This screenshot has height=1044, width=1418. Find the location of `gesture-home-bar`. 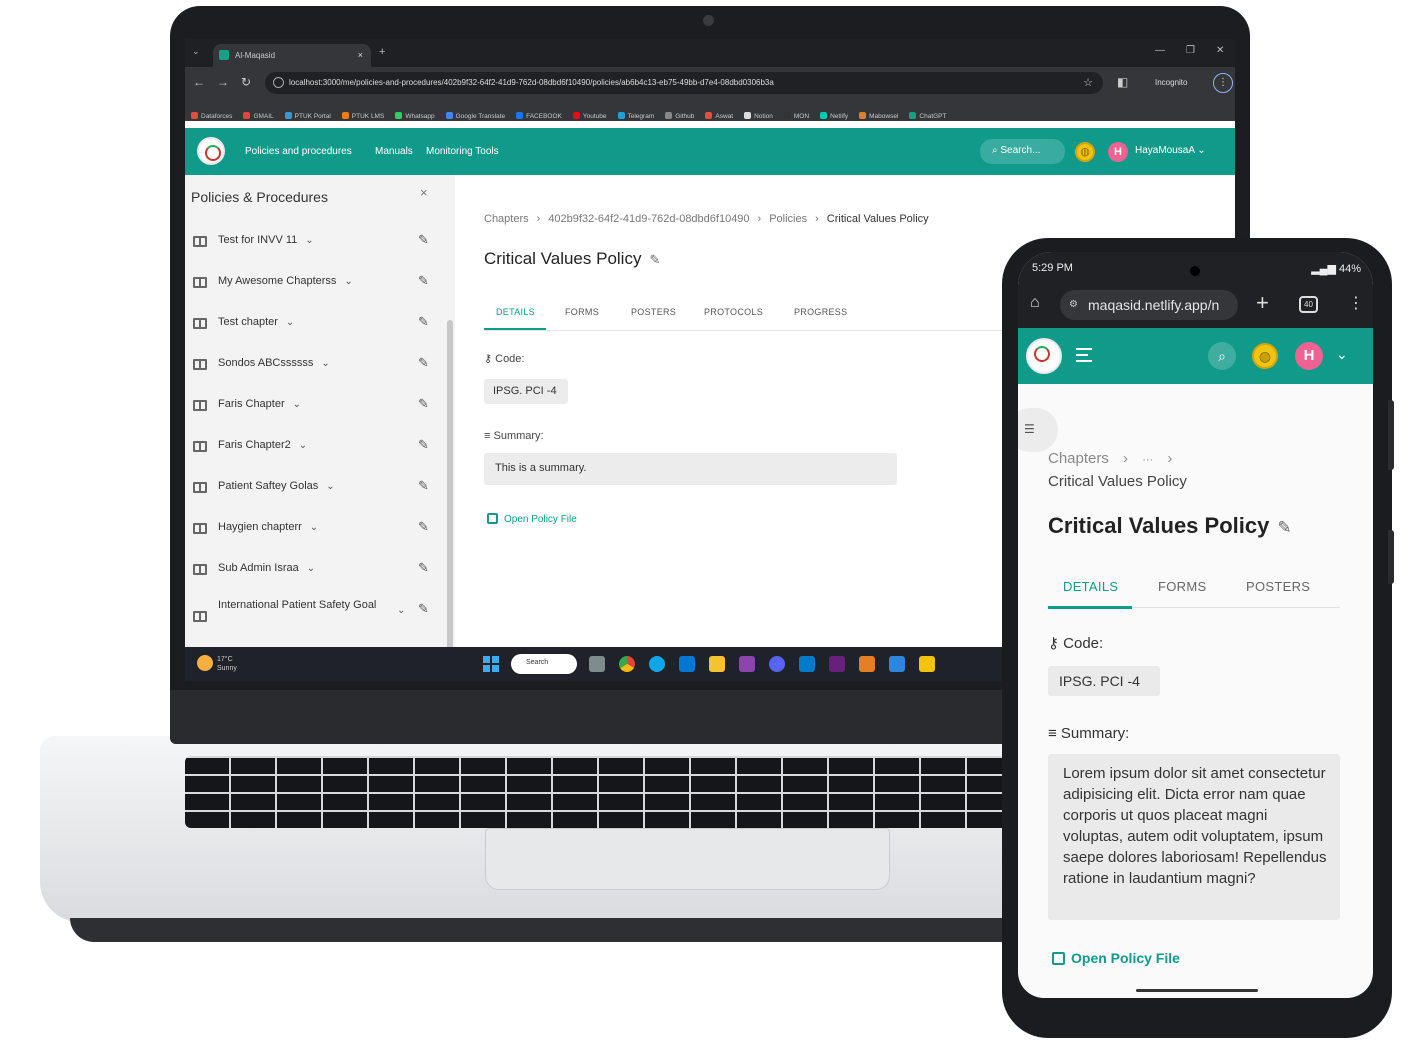

gesture-home-bar is located at coordinates (1197, 990).